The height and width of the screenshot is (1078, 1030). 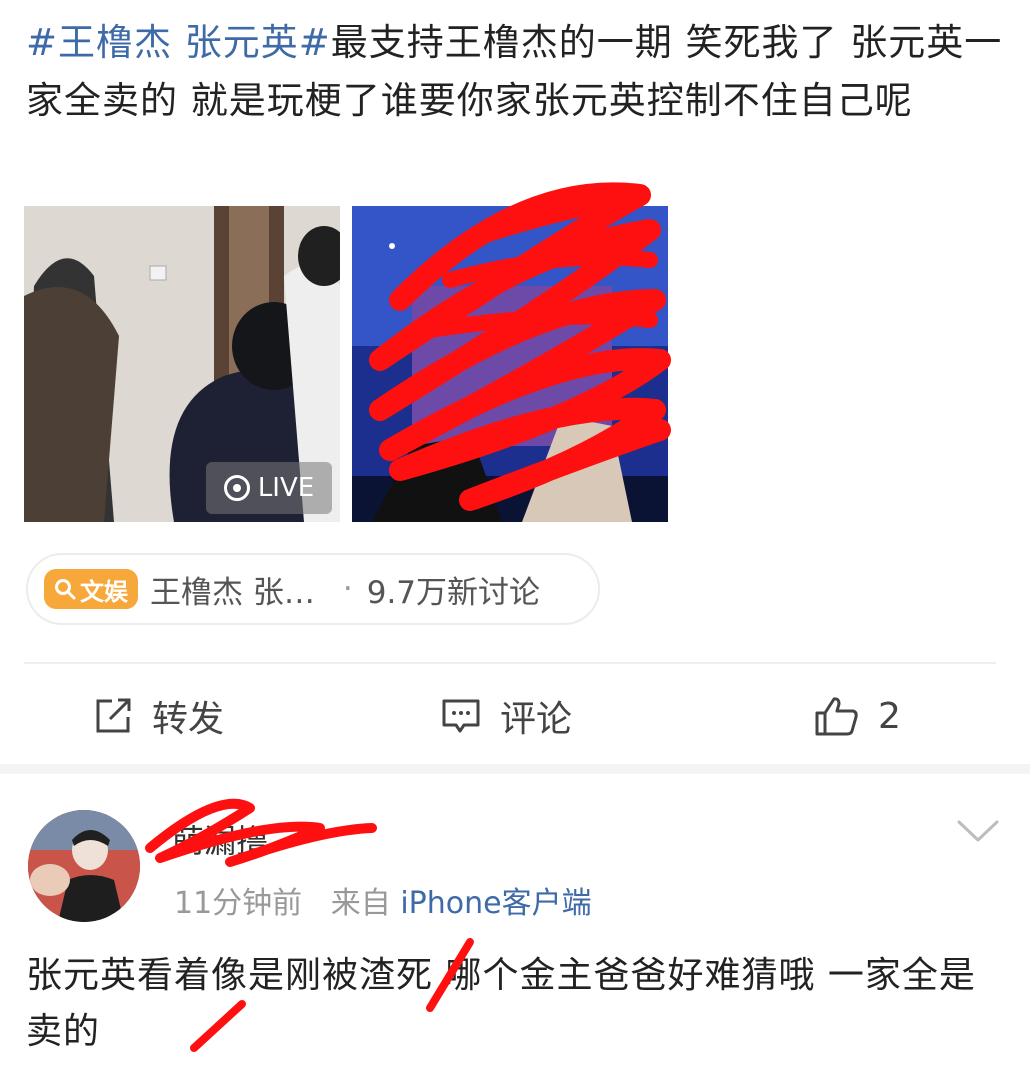 I want to click on chevron-down-icon, so click(x=978, y=831).